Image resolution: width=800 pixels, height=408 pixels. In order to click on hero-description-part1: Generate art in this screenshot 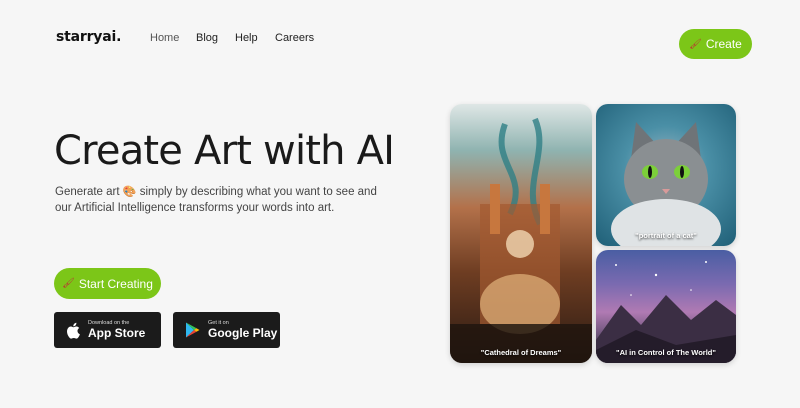, I will do `click(87, 192)`.